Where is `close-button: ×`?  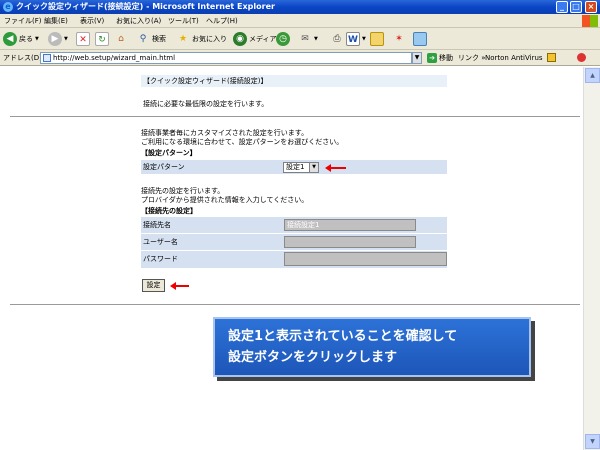 close-button: × is located at coordinates (591, 7).